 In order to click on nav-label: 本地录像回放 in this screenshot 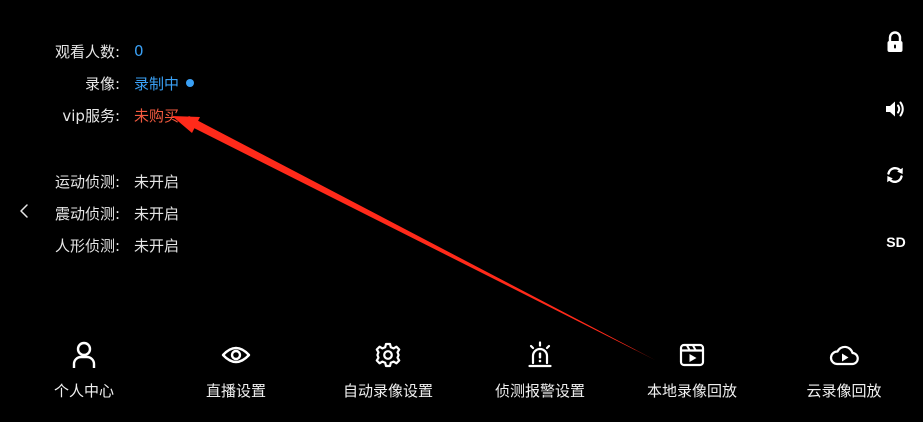, I will do `click(691, 391)`.